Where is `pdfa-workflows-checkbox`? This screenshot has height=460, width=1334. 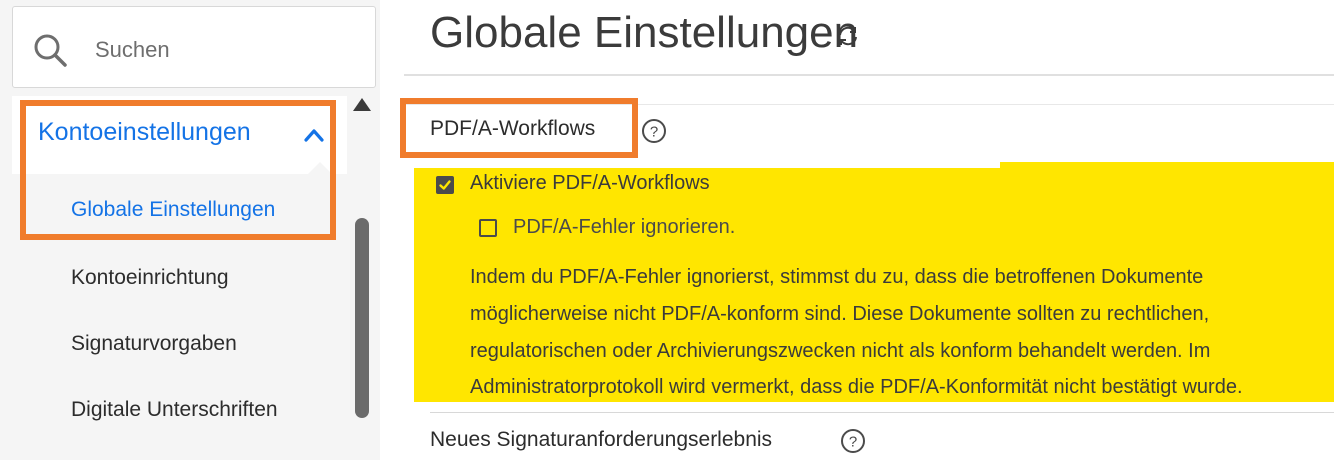
pdfa-workflows-checkbox is located at coordinates (445, 185).